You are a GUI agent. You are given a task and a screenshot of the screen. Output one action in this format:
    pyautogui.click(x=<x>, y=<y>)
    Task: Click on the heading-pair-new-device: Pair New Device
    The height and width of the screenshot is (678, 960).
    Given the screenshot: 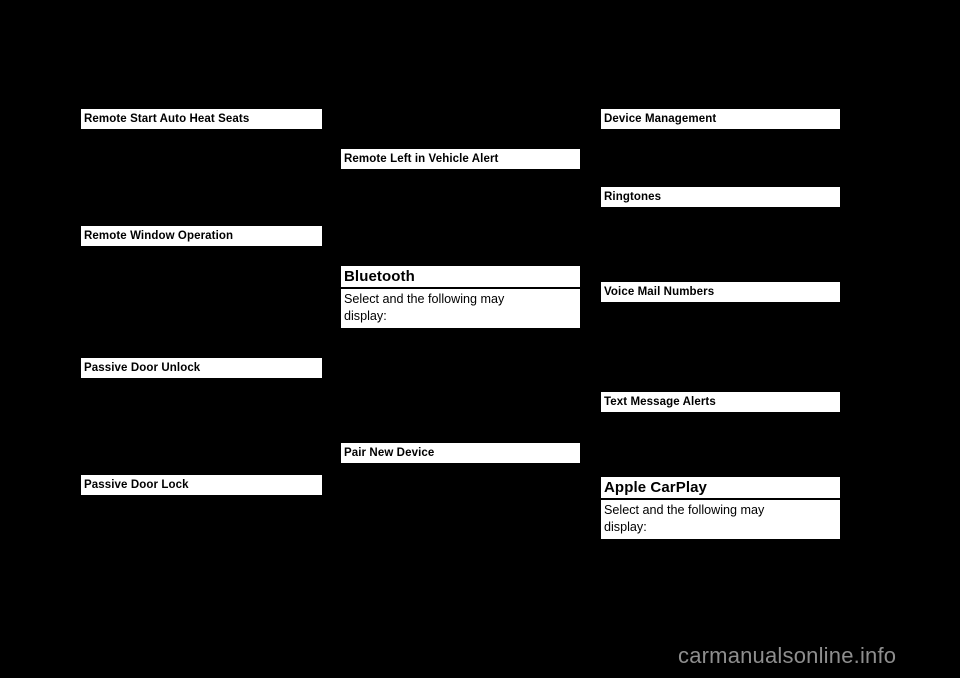 What is the action you would take?
    pyautogui.click(x=460, y=453)
    